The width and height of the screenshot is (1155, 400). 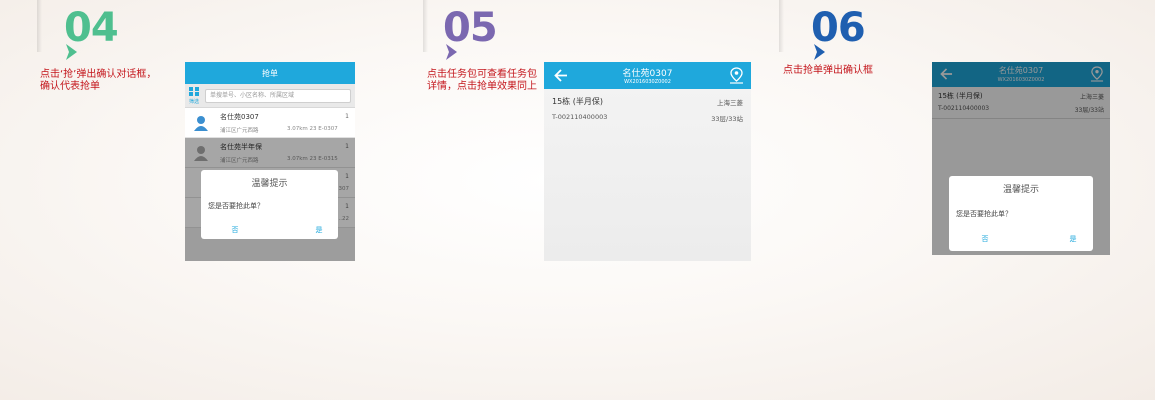 What do you see at coordinates (193, 101) in the screenshot?
I see `filter-label: 筛选` at bounding box center [193, 101].